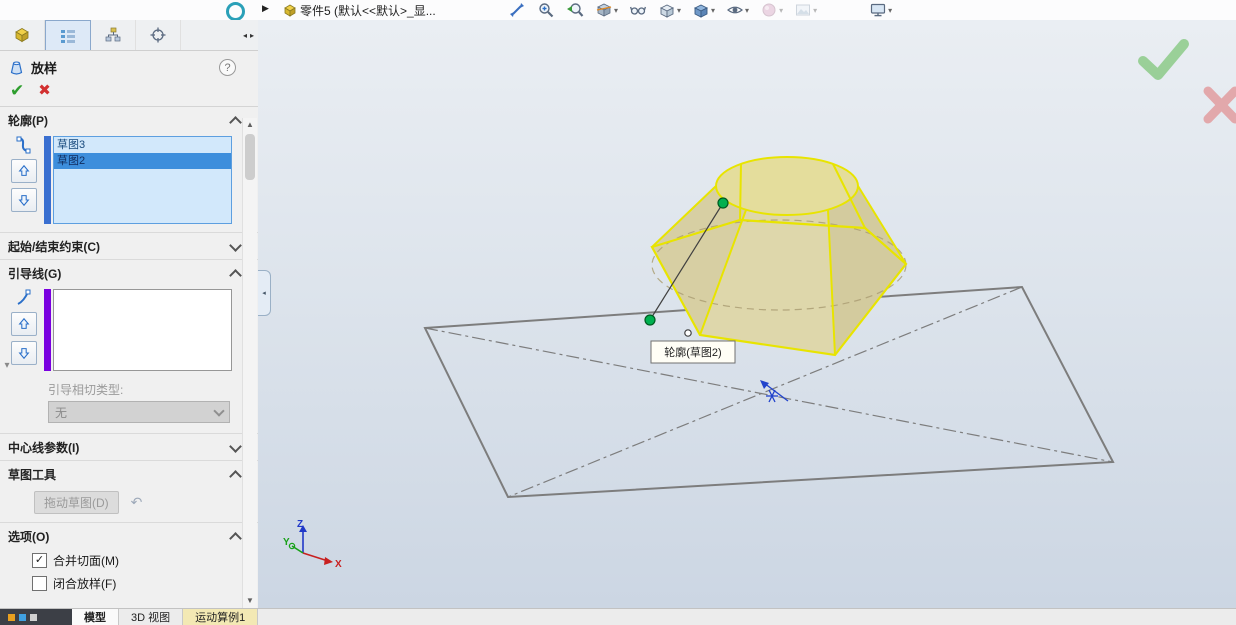 The height and width of the screenshot is (625, 1236). I want to click on zoom-fit-icon, so click(517, 10).